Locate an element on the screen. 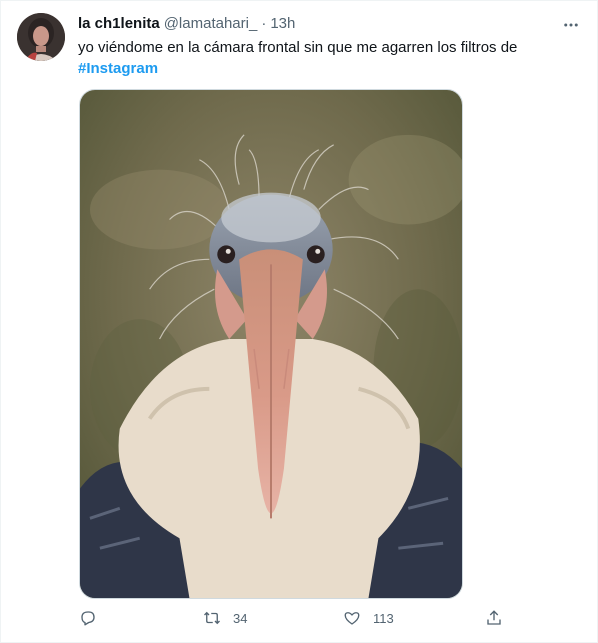 This screenshot has height=643, width=598. heart-icon is located at coordinates (352, 618).